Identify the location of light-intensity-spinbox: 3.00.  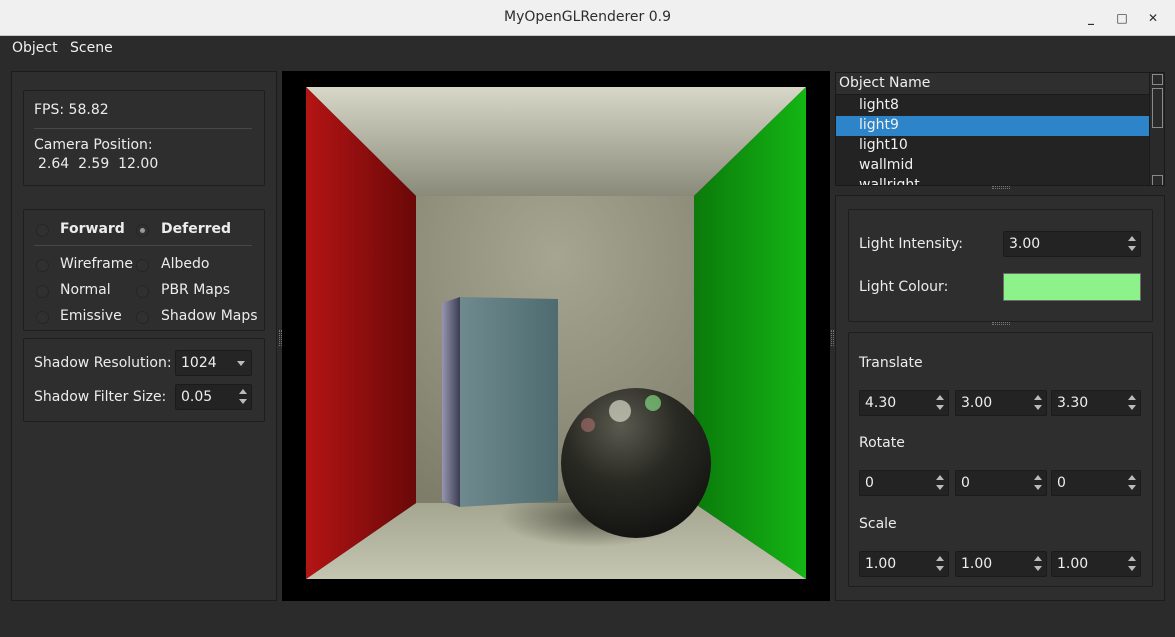
(1072, 244).